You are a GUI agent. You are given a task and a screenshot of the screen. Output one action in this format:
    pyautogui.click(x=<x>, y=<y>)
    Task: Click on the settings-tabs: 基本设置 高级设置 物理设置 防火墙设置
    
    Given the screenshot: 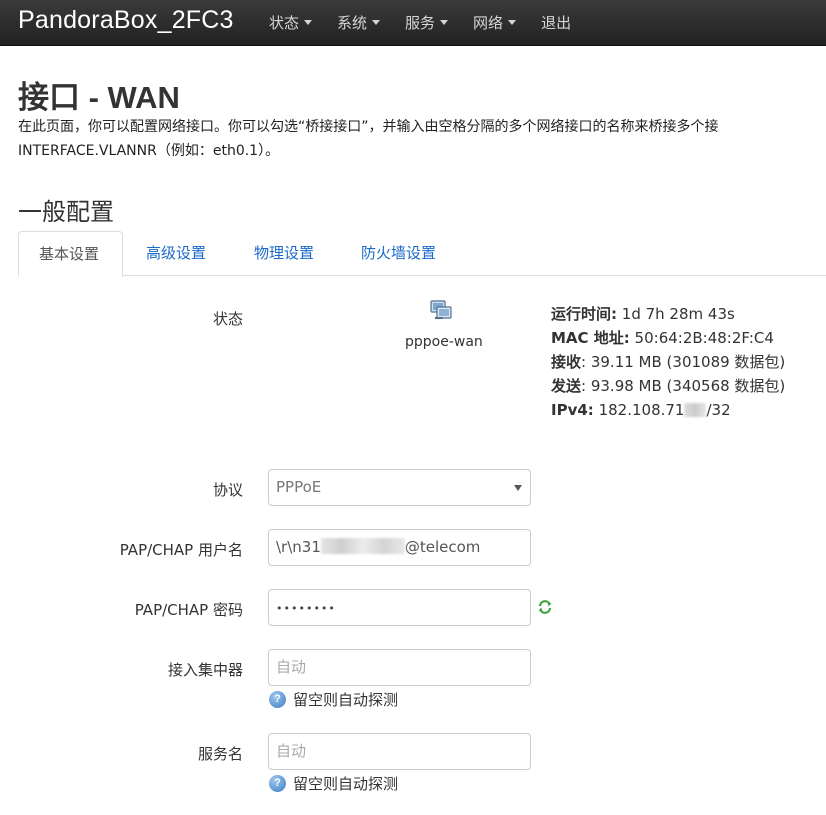 What is the action you would take?
    pyautogui.click(x=422, y=254)
    